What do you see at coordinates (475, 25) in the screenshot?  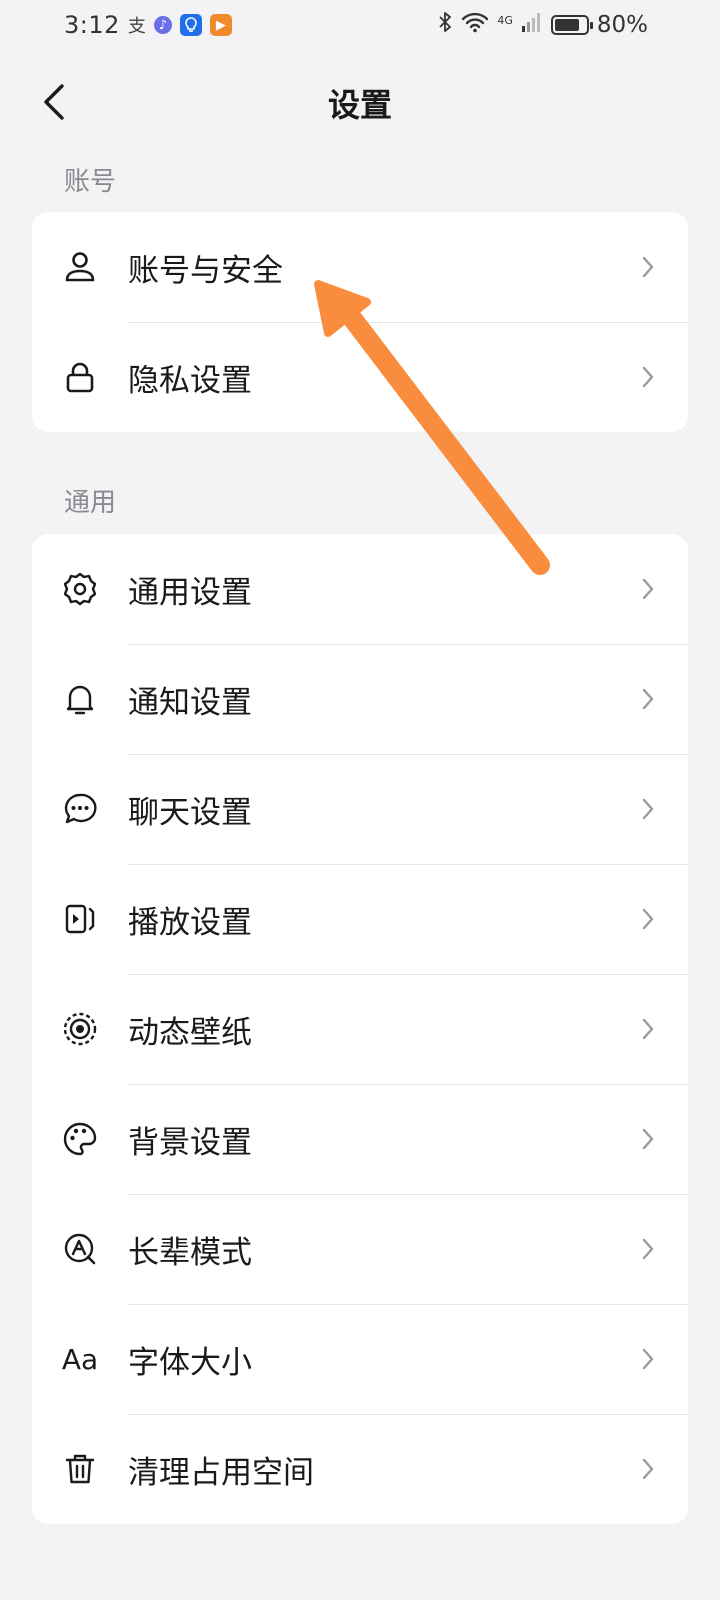 I see `wifi-icon` at bounding box center [475, 25].